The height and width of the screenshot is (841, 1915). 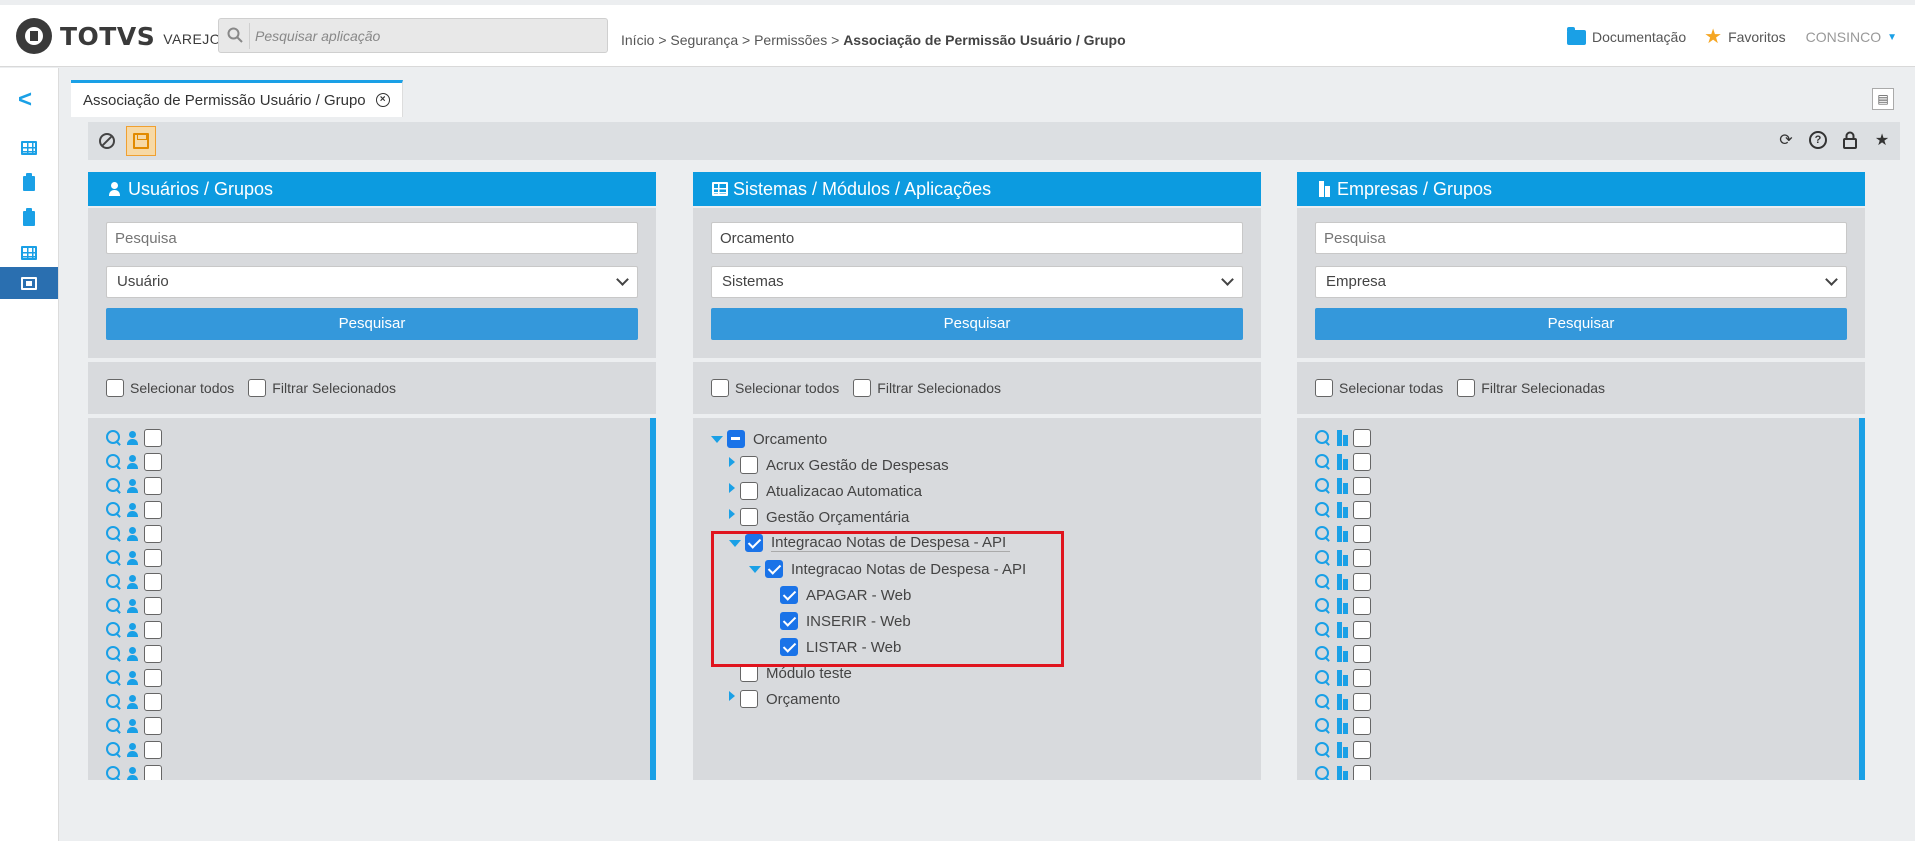 What do you see at coordinates (1818, 140) in the screenshot?
I see `help-icon: ?` at bounding box center [1818, 140].